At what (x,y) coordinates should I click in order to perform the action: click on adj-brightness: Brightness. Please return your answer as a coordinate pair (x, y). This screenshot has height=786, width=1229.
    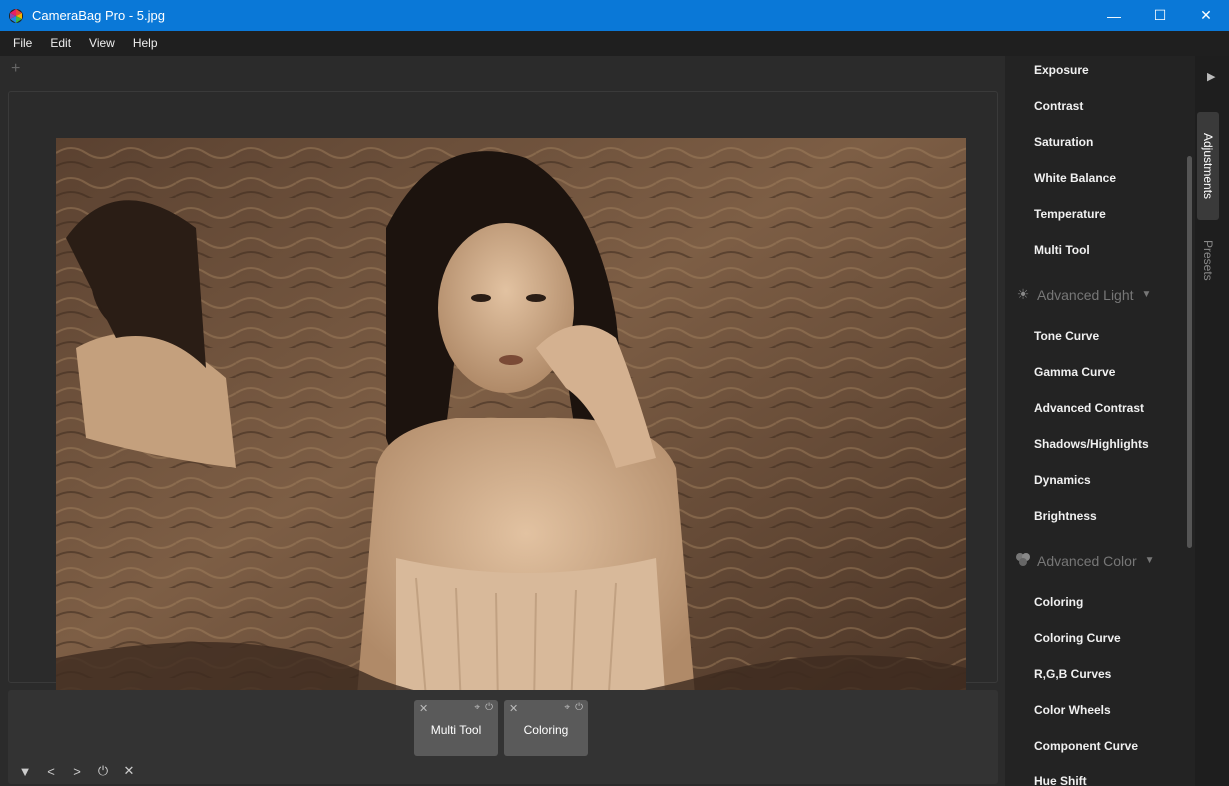
    Looking at the image, I should click on (1065, 516).